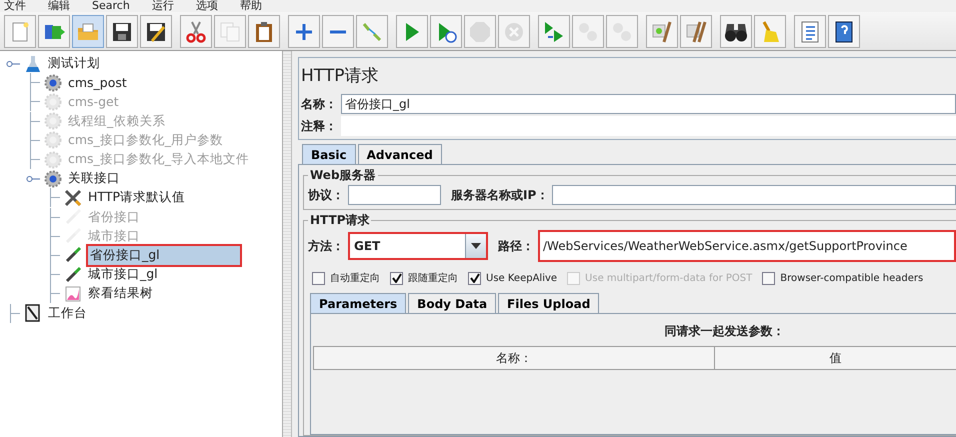 Image resolution: width=956 pixels, height=437 pixels. I want to click on tab: Parameters, so click(358, 303).